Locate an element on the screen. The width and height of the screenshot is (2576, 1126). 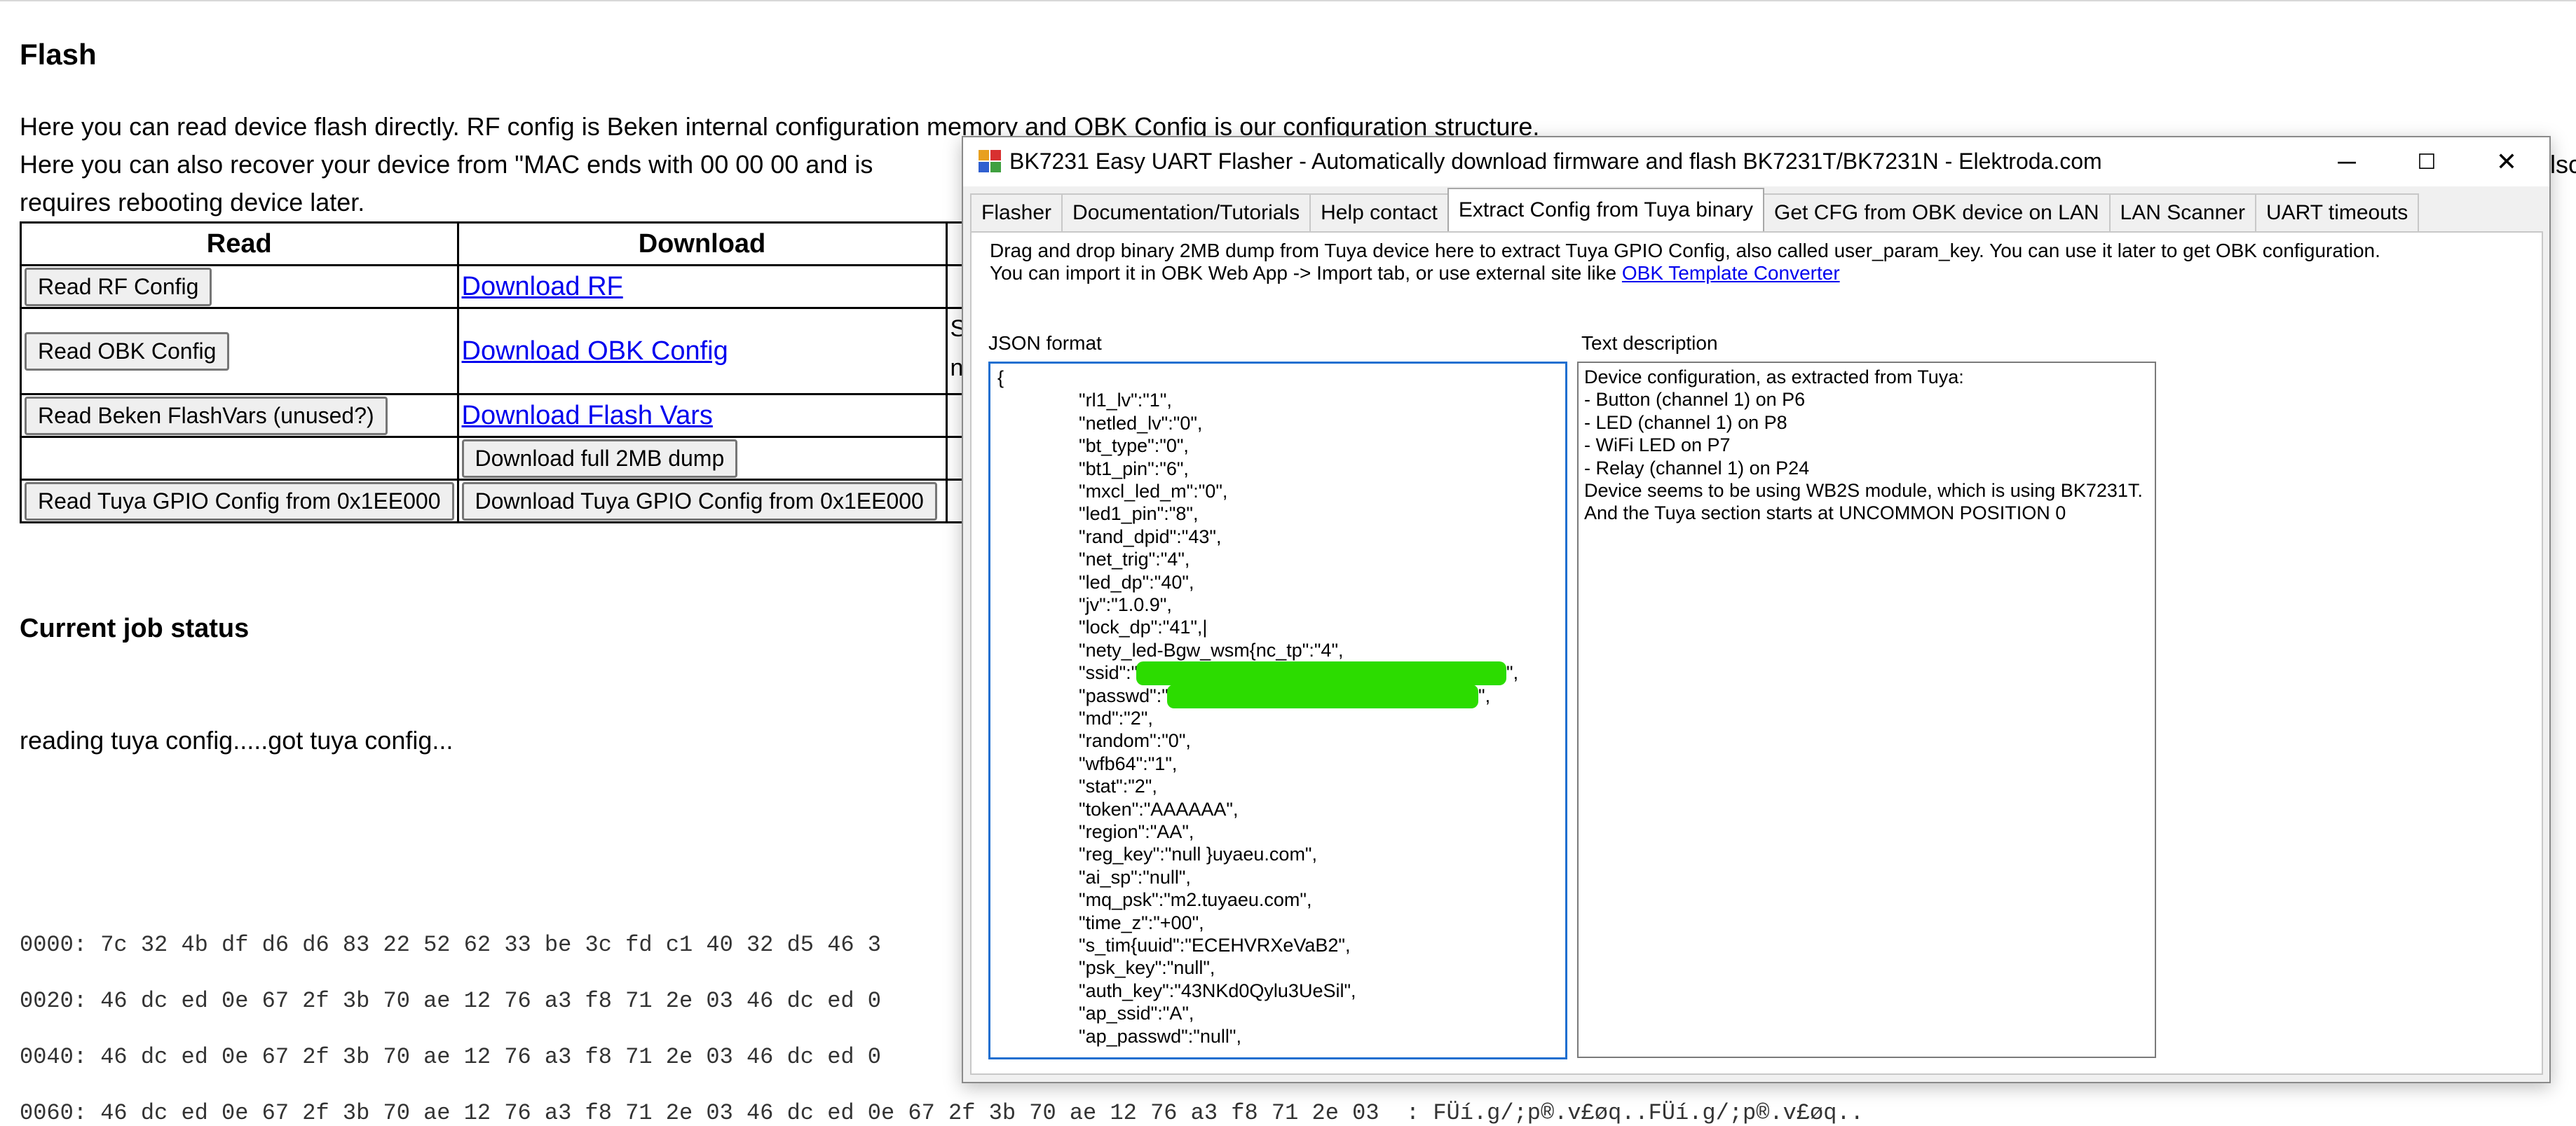
read-obk-config-button: Read OBK Config is located at coordinates (127, 351).